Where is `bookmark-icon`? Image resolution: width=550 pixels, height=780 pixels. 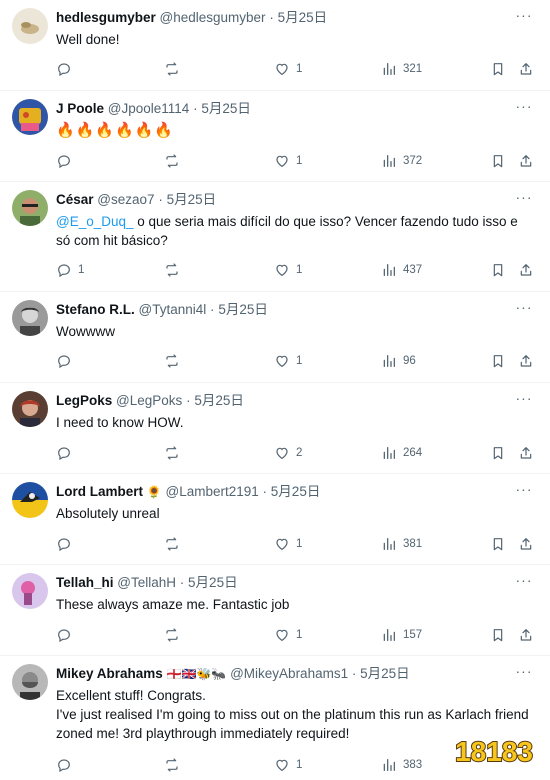 bookmark-icon is located at coordinates (498, 69).